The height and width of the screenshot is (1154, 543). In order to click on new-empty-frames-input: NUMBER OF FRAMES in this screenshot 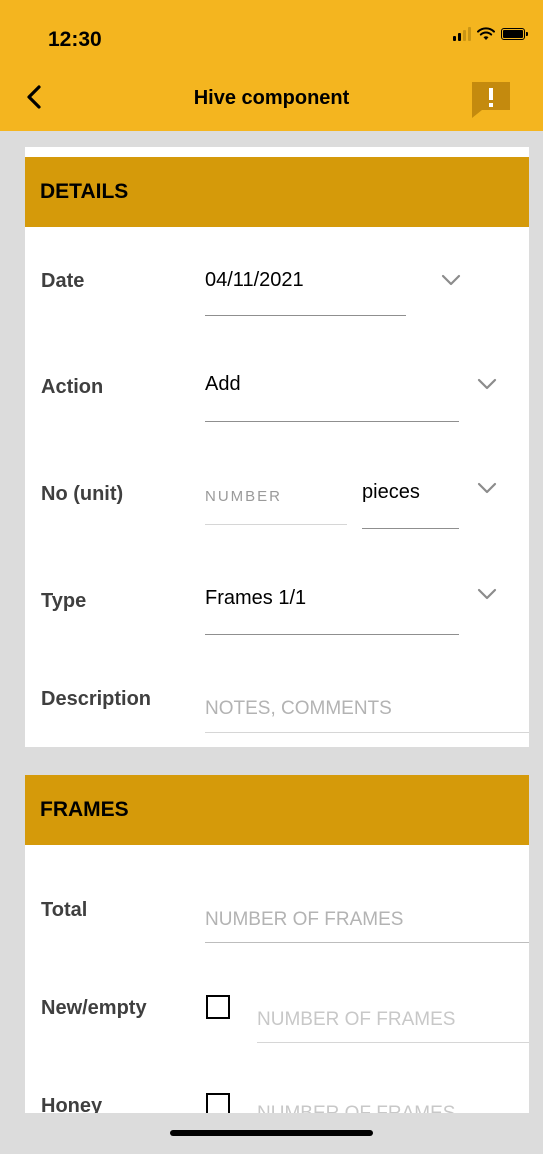, I will do `click(356, 1020)`.